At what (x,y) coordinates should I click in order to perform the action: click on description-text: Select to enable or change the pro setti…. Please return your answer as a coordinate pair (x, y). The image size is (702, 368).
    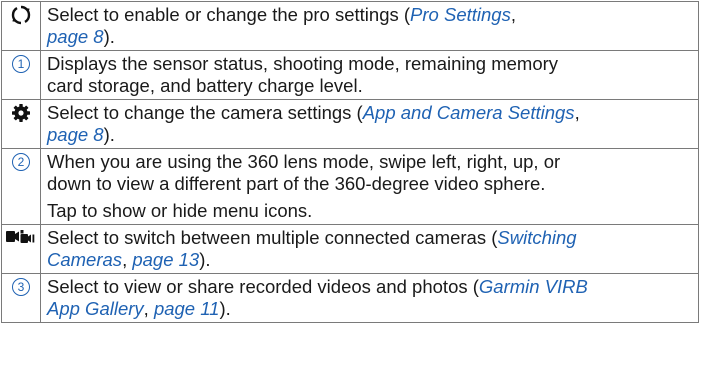
    Looking at the image, I should click on (229, 14).